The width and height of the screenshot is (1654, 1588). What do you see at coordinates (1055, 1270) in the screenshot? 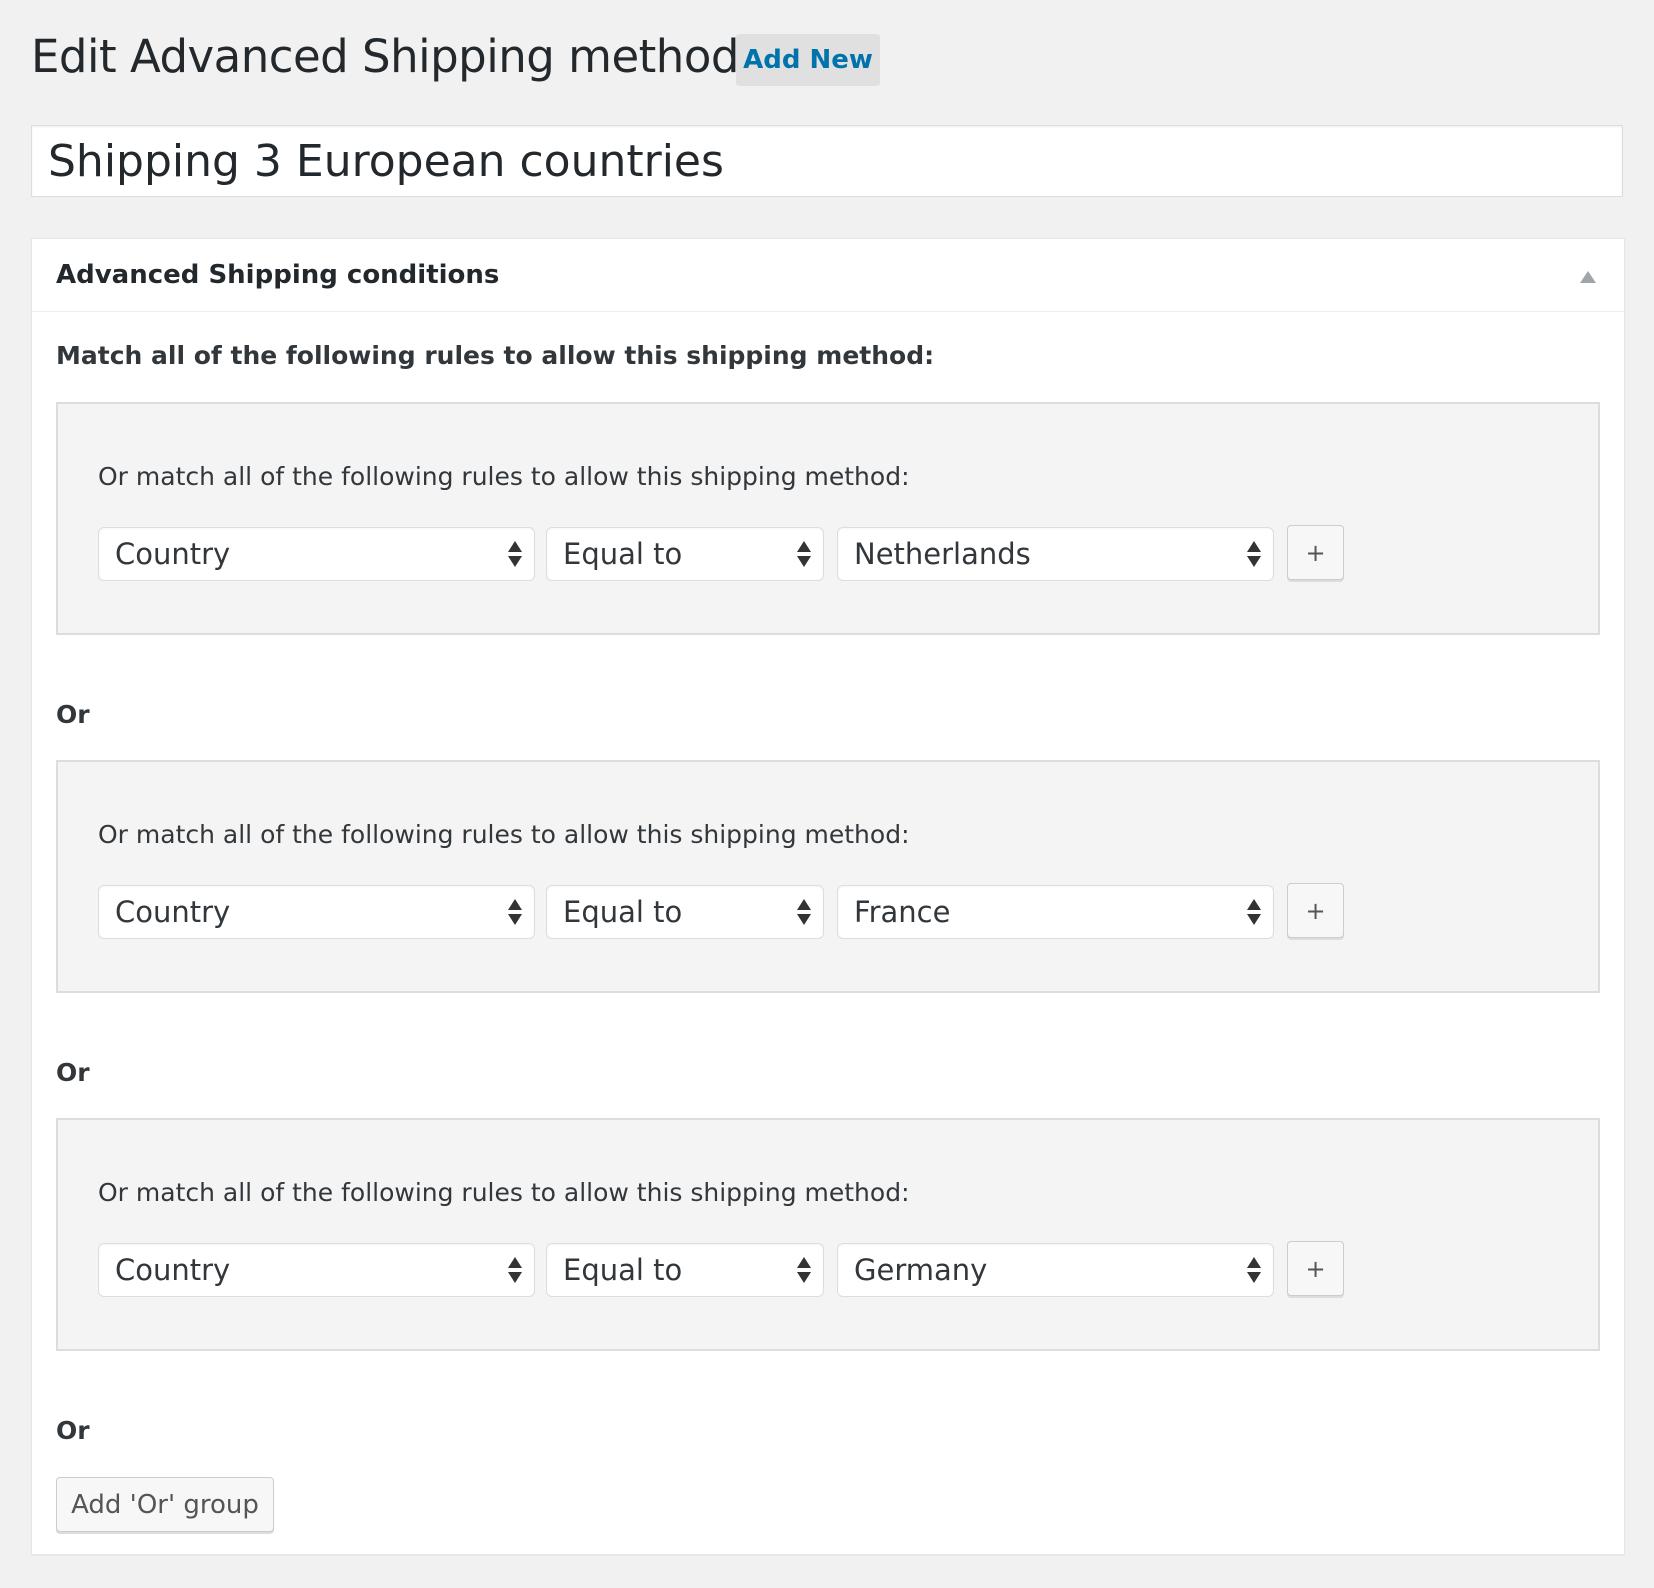
I see `condition-value-select: Germany` at bounding box center [1055, 1270].